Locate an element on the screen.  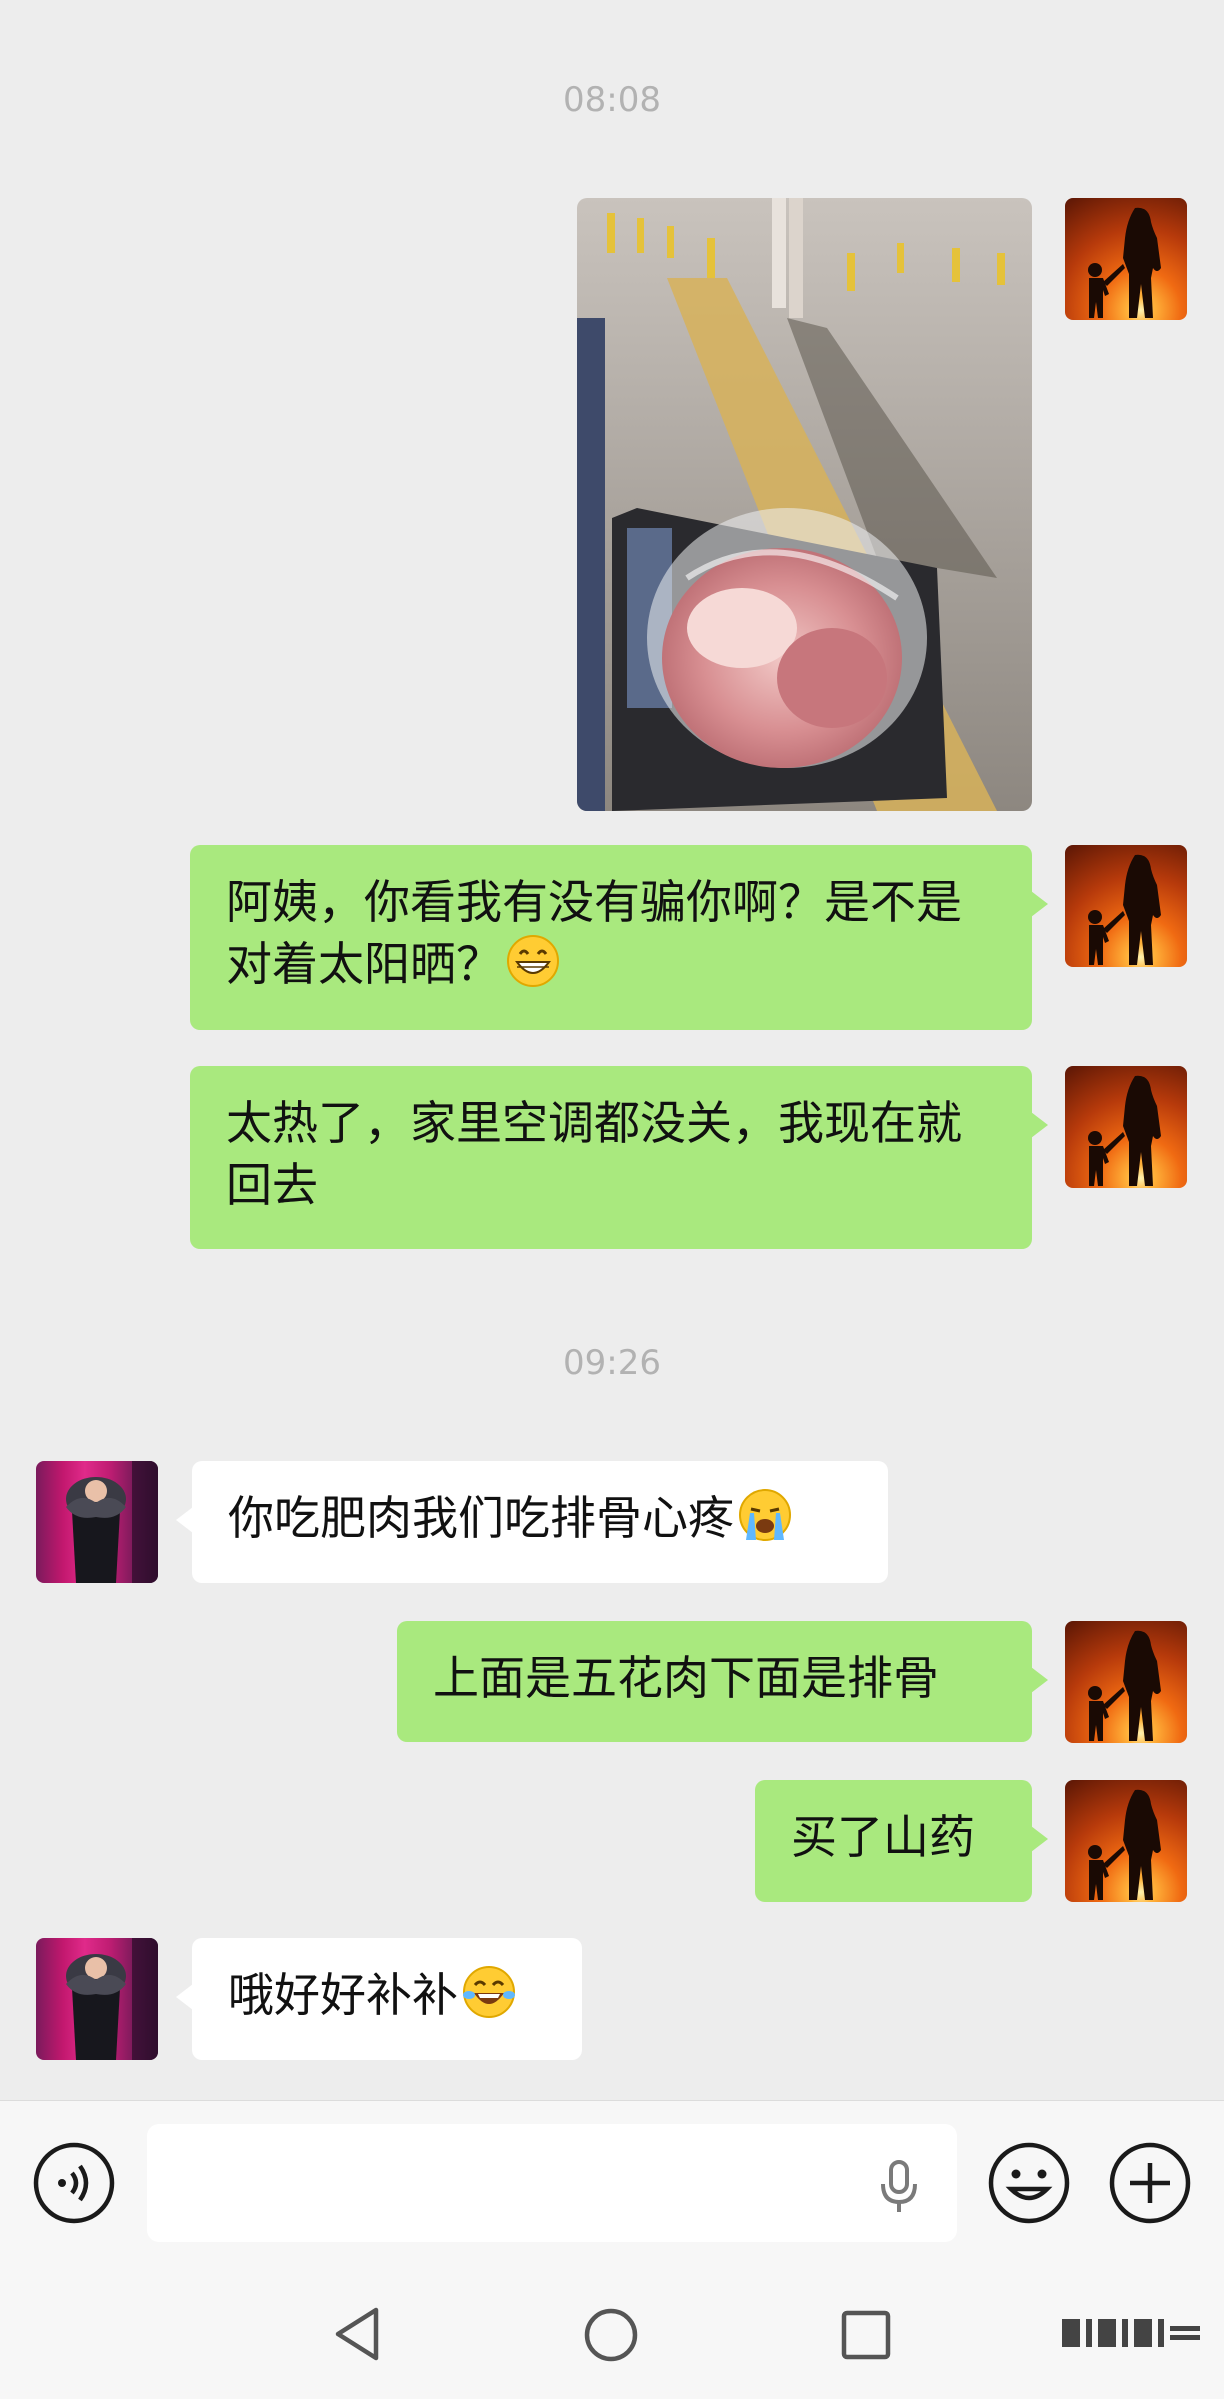
message-text: 哦好好补补 is located at coordinates (343, 1995).